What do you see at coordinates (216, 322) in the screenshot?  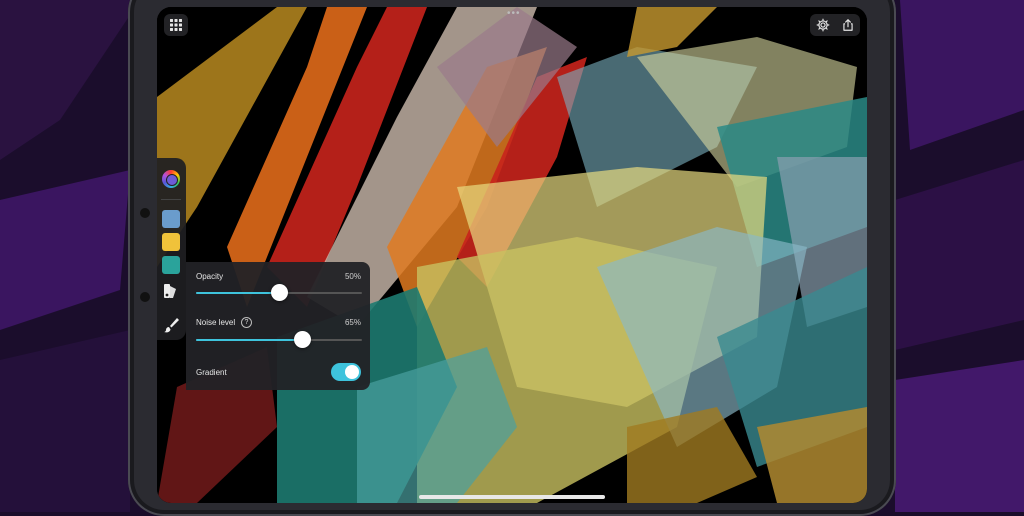 I see `noise-level-label: Noise level` at bounding box center [216, 322].